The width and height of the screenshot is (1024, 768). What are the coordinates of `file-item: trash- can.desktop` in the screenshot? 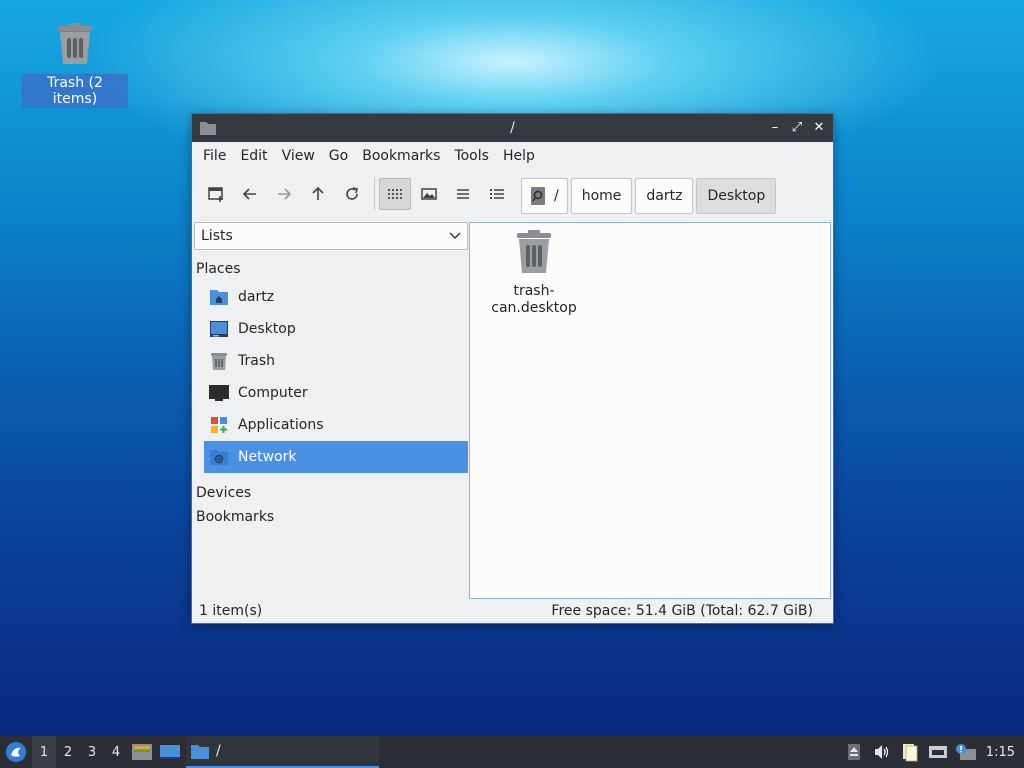 It's located at (534, 273).